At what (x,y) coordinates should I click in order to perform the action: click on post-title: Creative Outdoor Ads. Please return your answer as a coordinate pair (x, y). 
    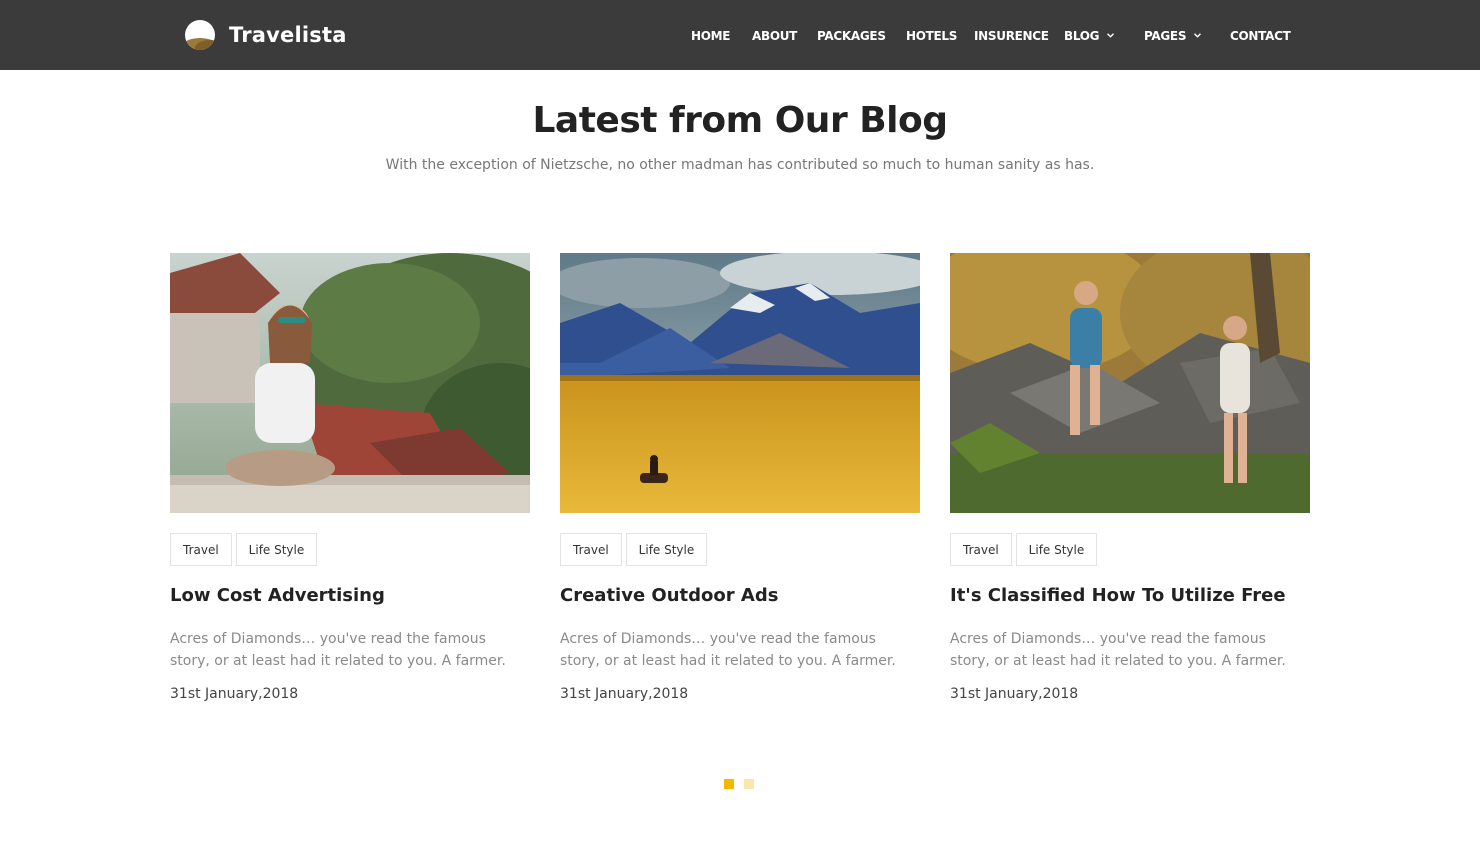
    Looking at the image, I should click on (669, 595).